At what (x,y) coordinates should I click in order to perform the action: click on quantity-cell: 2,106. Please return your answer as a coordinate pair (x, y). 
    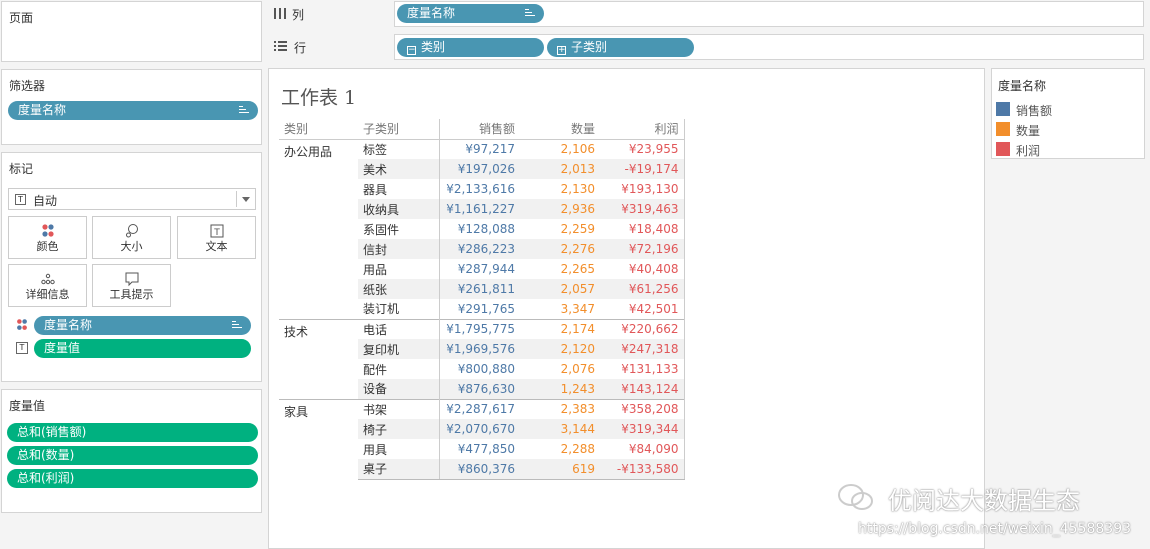
    Looking at the image, I should click on (560, 149).